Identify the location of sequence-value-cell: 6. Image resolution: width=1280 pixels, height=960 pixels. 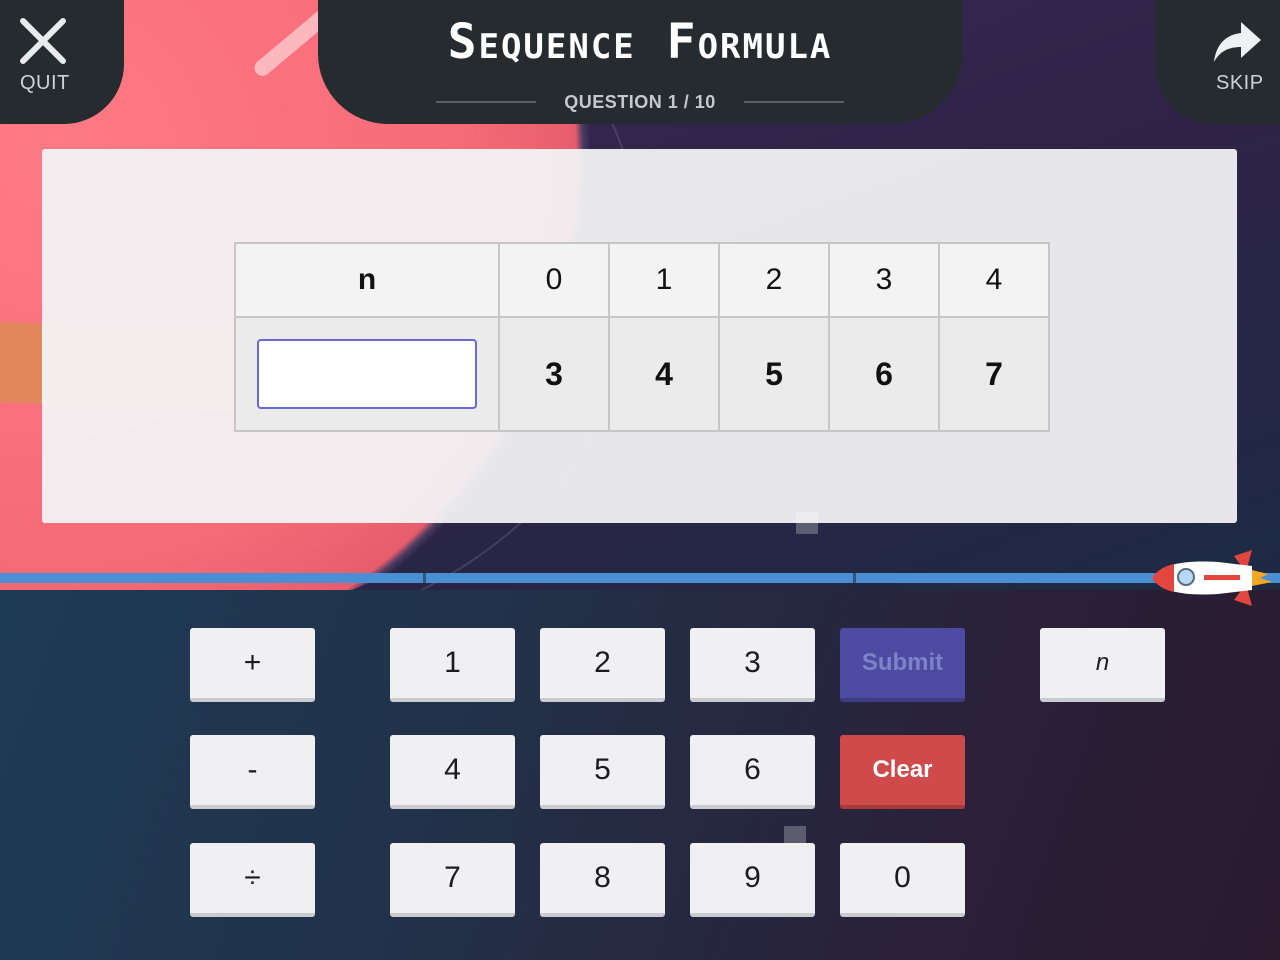
(884, 374).